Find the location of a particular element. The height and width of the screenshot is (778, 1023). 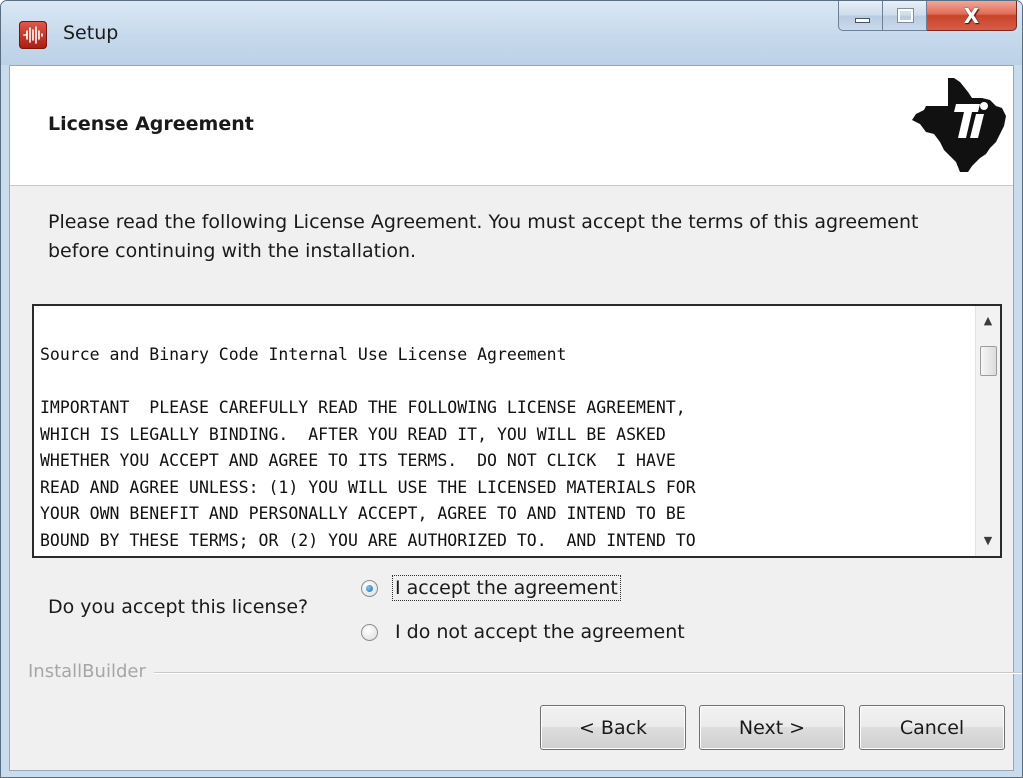

scroll-down-arrow-icon: ▼ is located at coordinates (988, 541).